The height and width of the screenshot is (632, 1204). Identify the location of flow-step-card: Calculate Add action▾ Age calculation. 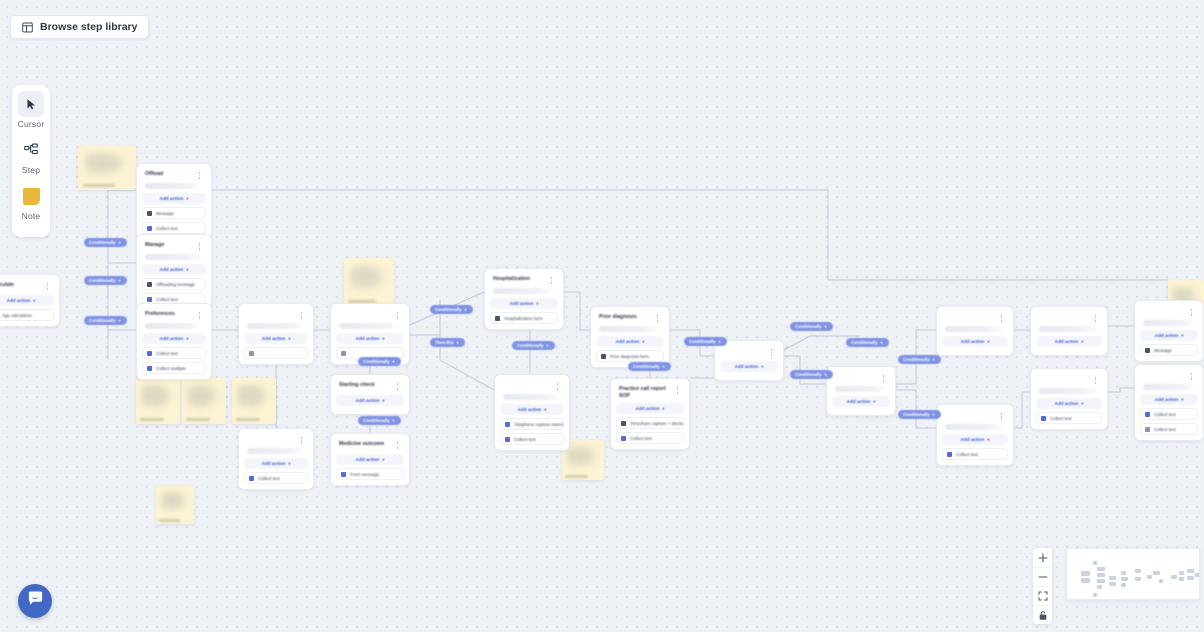
(30, 300).